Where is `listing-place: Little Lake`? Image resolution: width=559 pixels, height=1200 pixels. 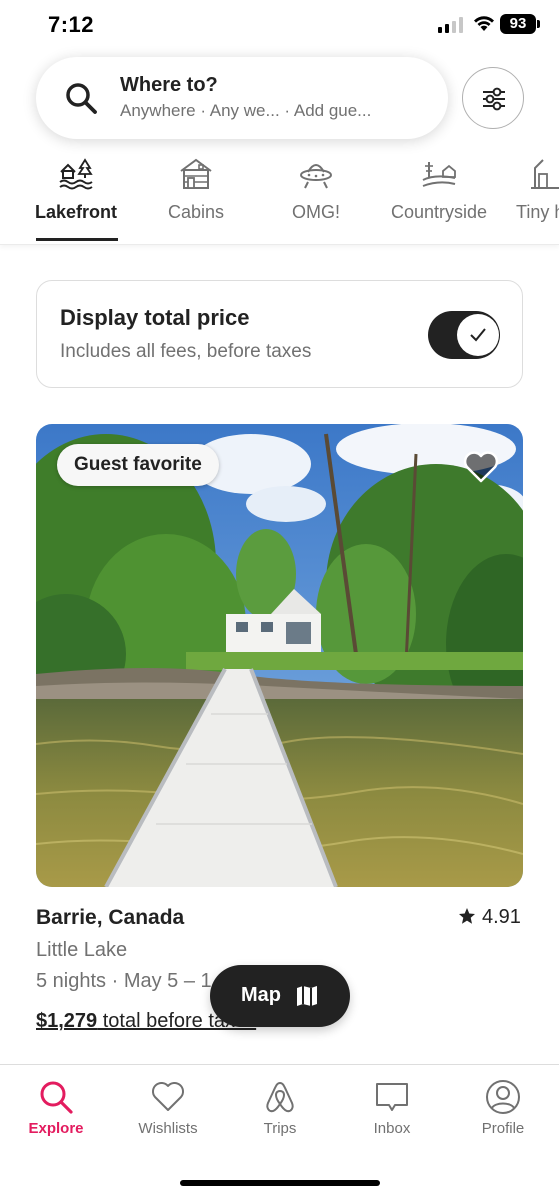
listing-place: Little Lake is located at coordinates (82, 950).